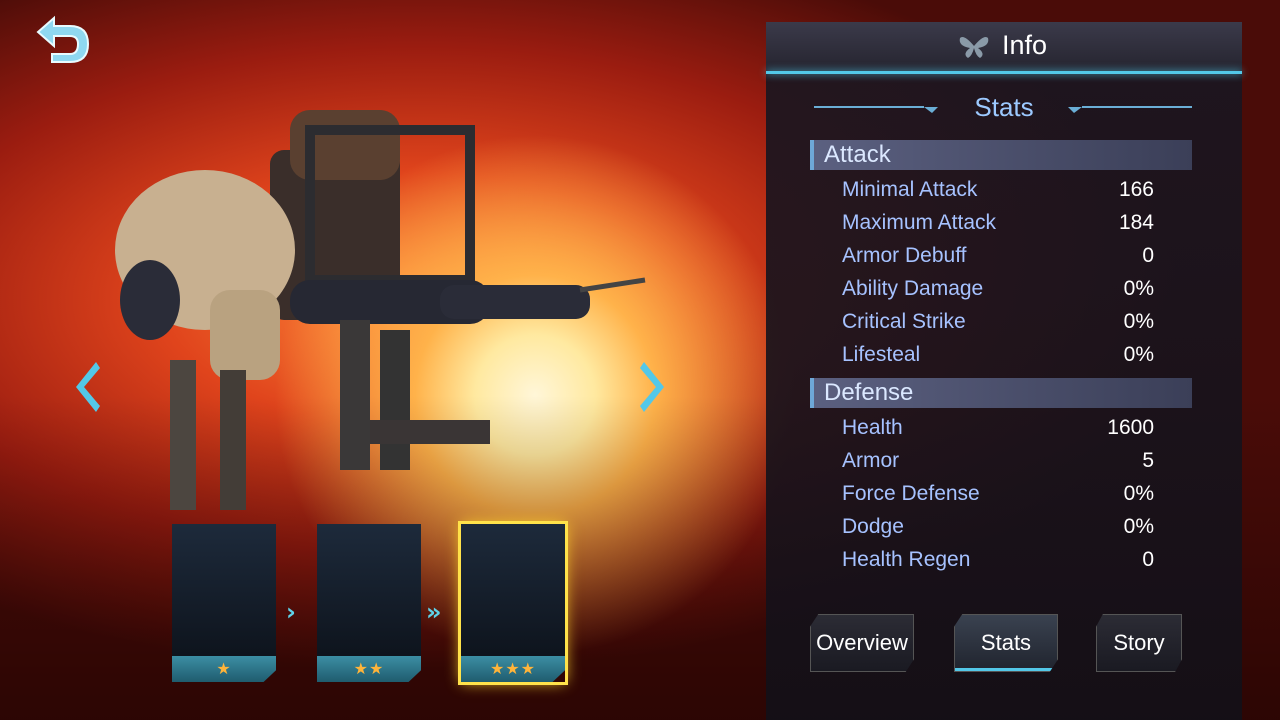 This screenshot has width=1280, height=720. Describe the element at coordinates (998, 494) in the screenshot. I see `stat-row: Force Defense 0%` at that location.